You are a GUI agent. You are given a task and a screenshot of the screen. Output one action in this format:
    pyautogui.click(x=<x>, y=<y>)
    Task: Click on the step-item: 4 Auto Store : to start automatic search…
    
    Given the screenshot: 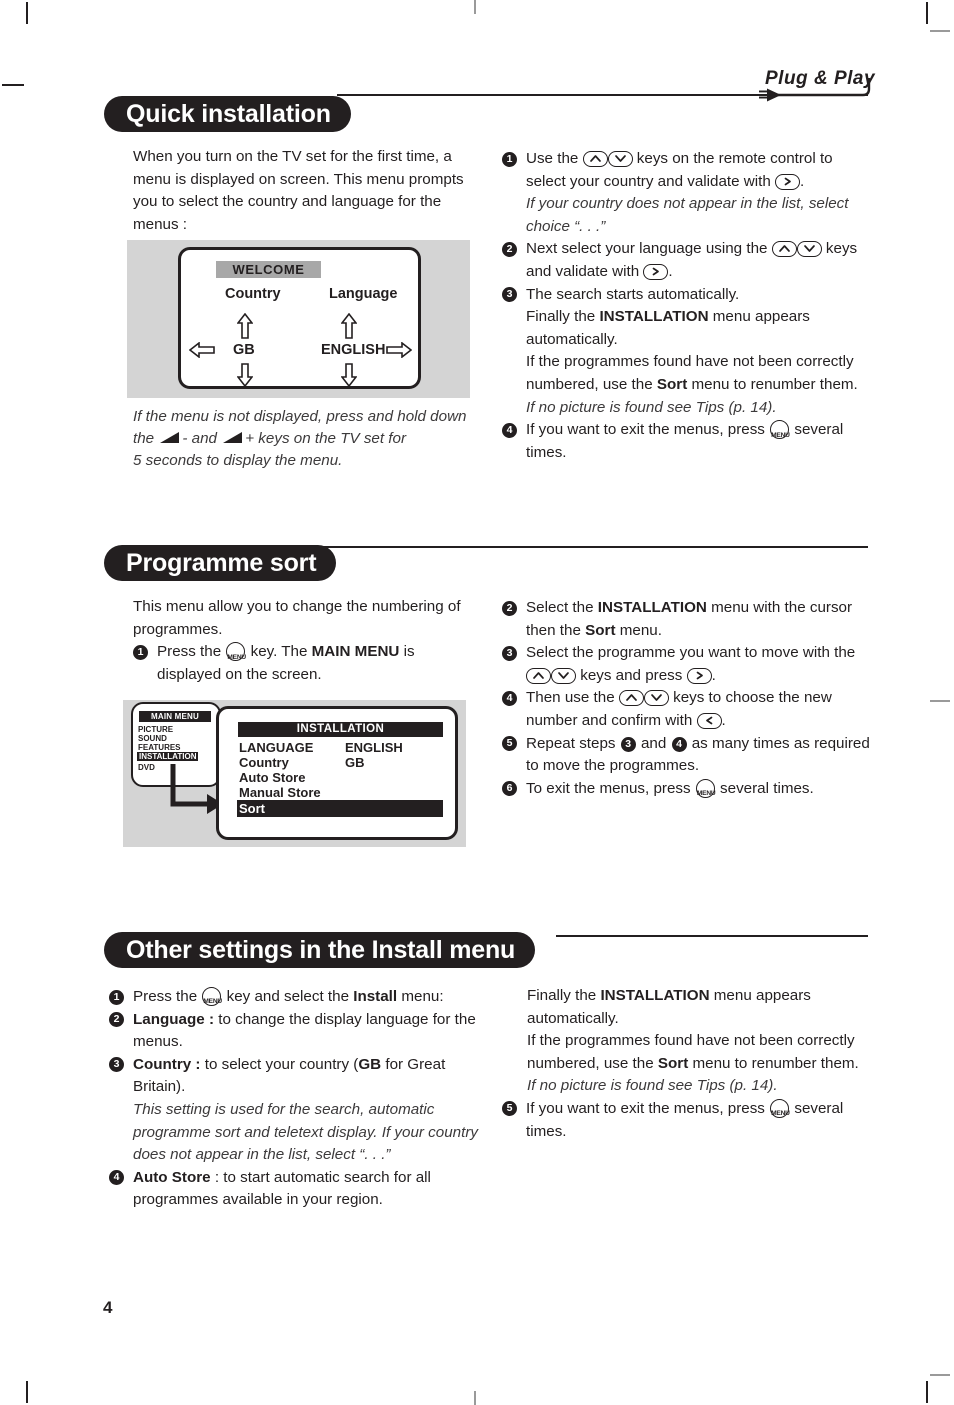 What is the action you would take?
    pyautogui.click(x=294, y=1189)
    